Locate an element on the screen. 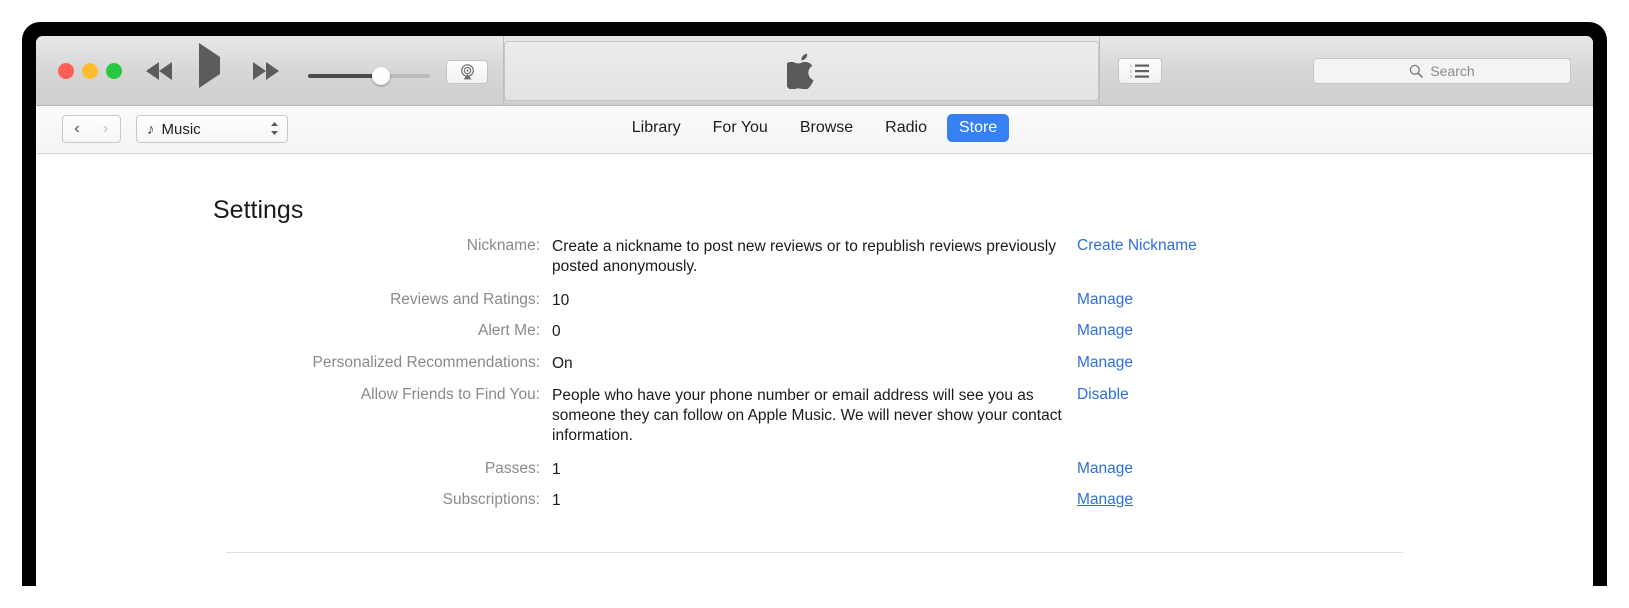  tab-store: Store is located at coordinates (978, 128).